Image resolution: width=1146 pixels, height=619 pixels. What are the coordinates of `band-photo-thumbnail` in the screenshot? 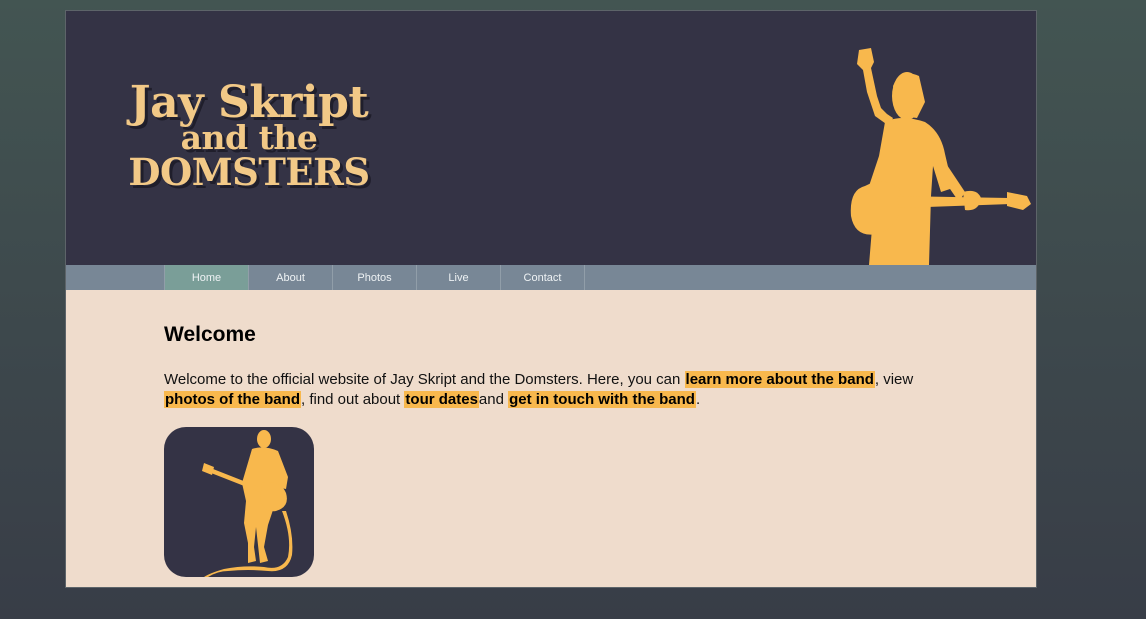 It's located at (239, 502).